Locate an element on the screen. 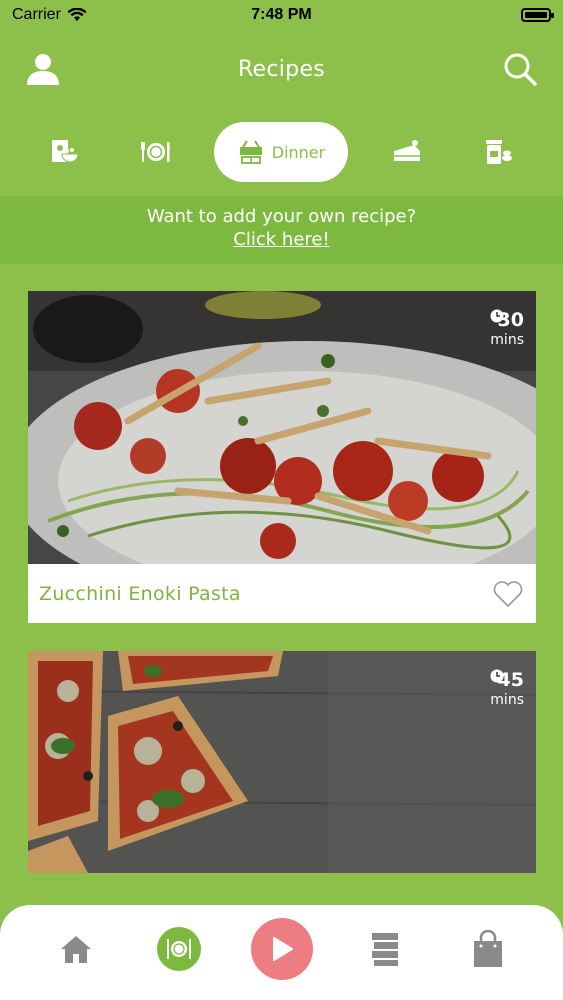  category-tab-dinner: Dinner is located at coordinates (281, 152).